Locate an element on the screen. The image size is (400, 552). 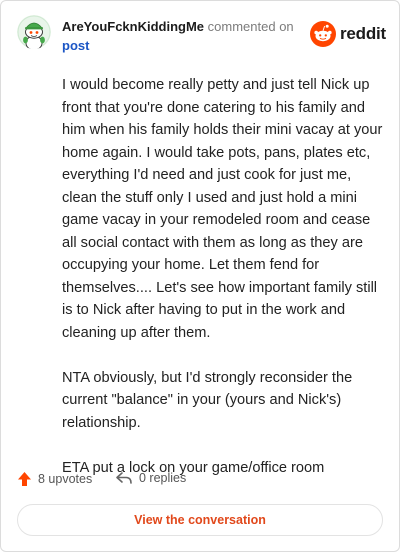
upvote-count: 8 upvotes is located at coordinates (65, 479).